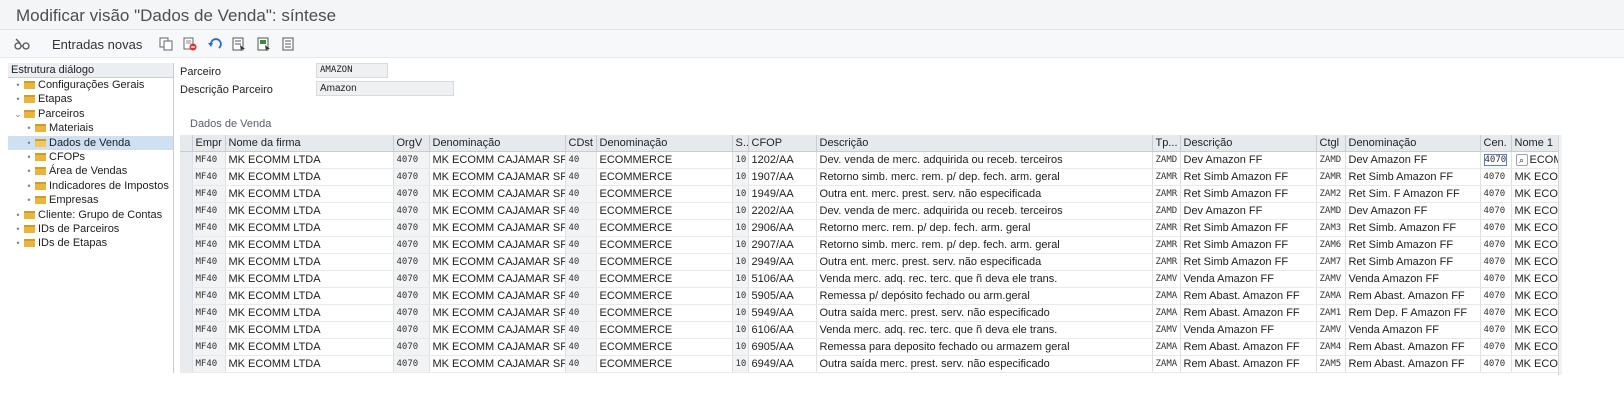  I want to click on select-all-icon, so click(239, 44).